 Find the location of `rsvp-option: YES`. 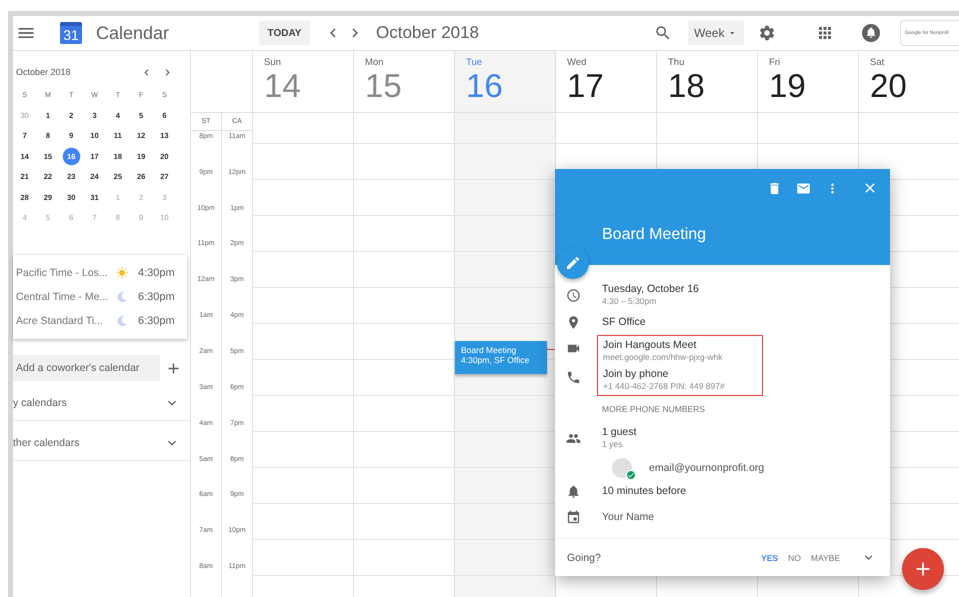

rsvp-option: YES is located at coordinates (770, 557).